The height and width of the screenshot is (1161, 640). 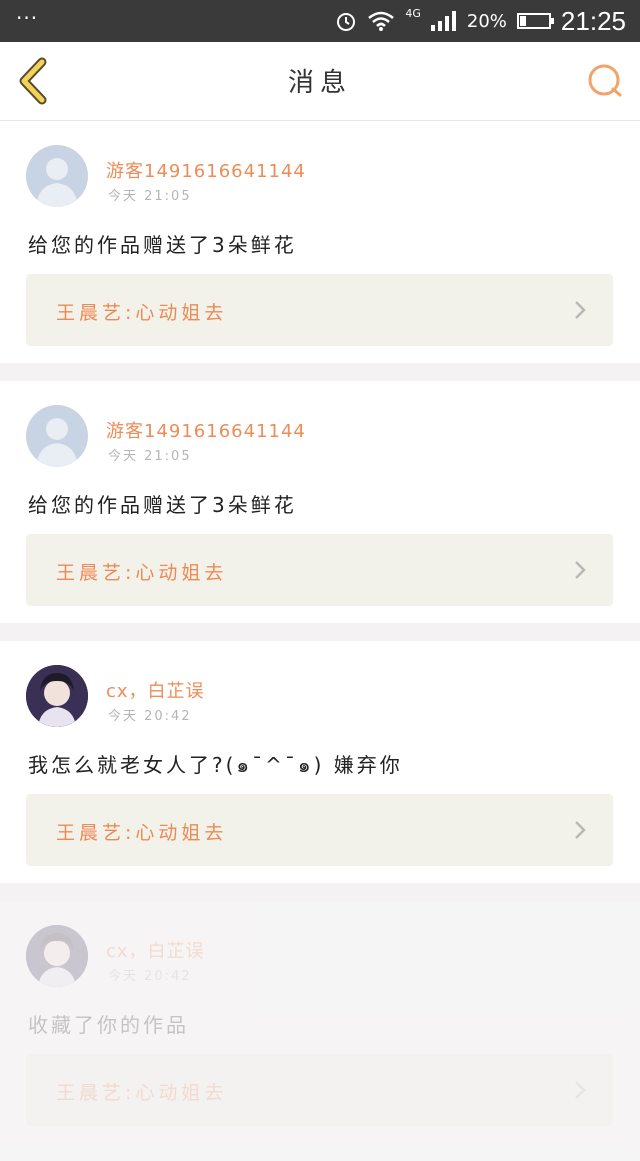 What do you see at coordinates (443, 21) in the screenshot?
I see `signal-icon` at bounding box center [443, 21].